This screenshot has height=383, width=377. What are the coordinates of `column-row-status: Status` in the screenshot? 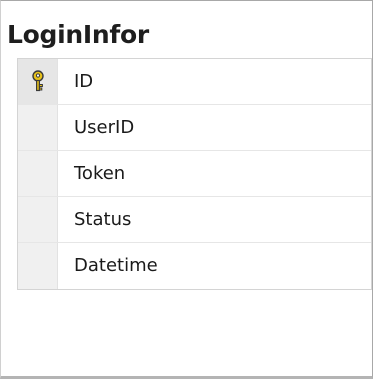 It's located at (194, 220).